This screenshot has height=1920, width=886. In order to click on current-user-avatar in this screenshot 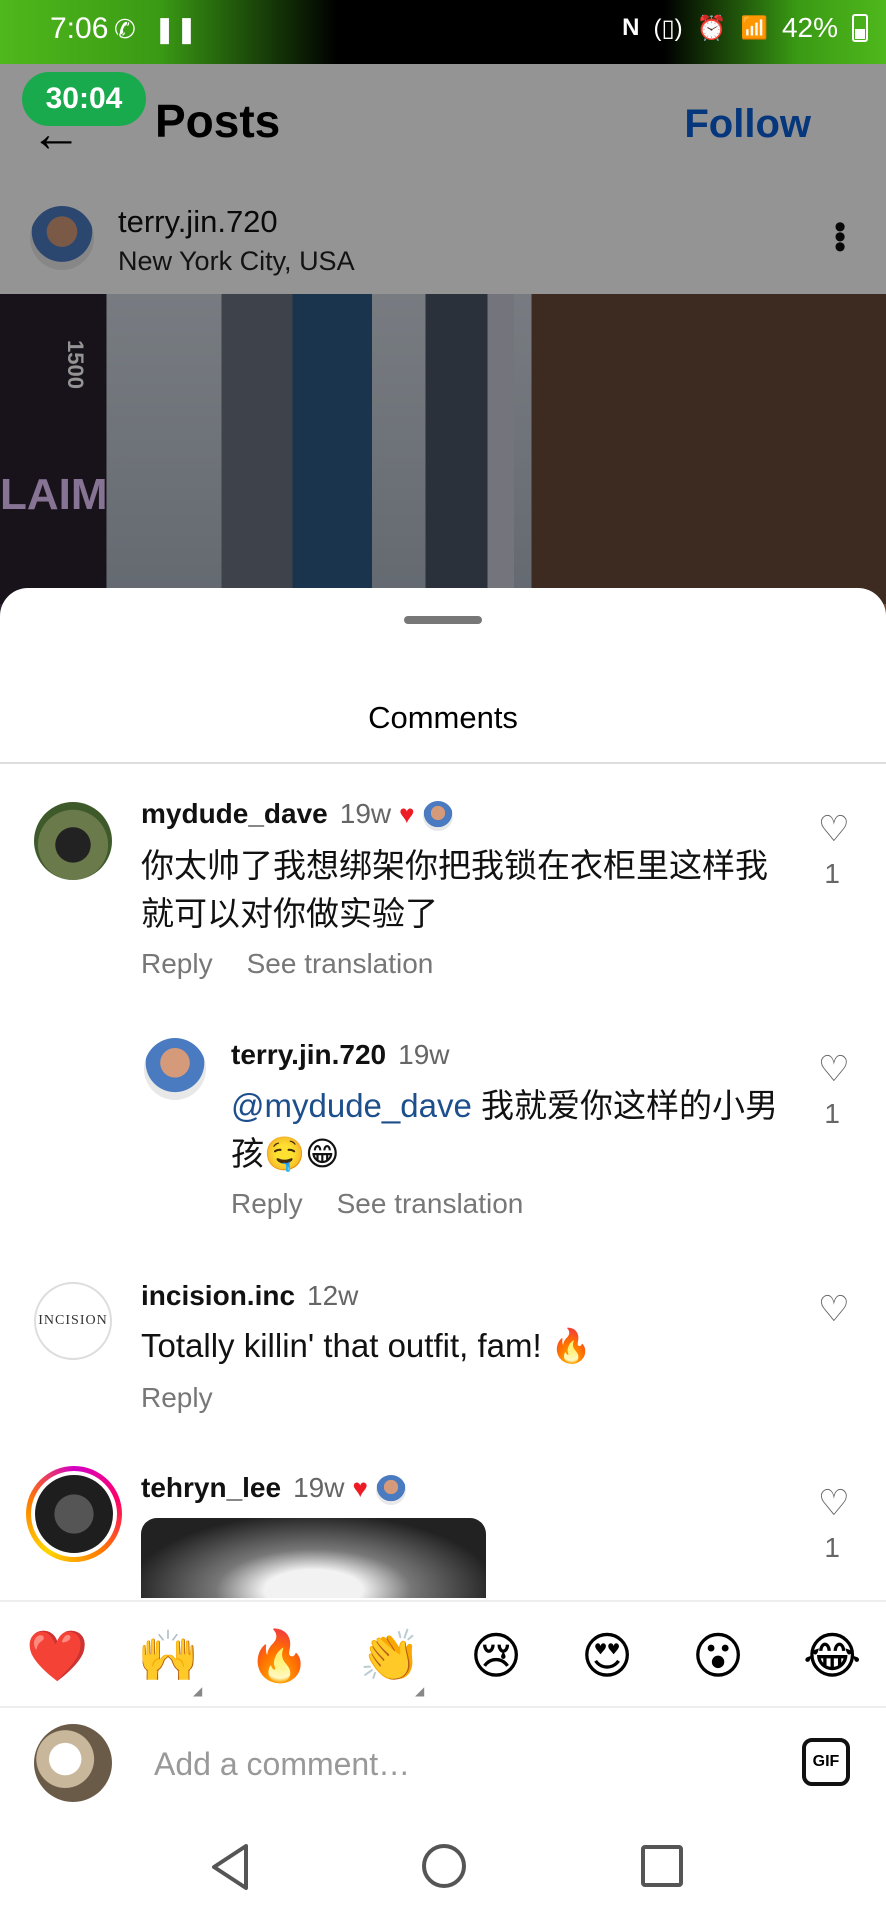, I will do `click(73, 1763)`.